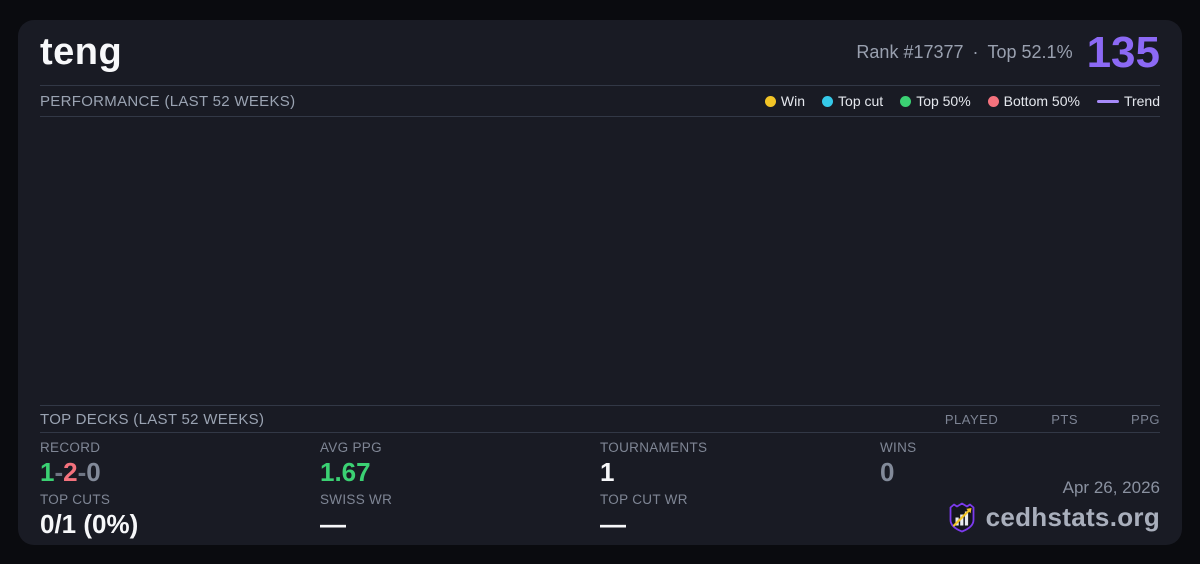  I want to click on stat-label: TOURNAMENTS, so click(654, 447).